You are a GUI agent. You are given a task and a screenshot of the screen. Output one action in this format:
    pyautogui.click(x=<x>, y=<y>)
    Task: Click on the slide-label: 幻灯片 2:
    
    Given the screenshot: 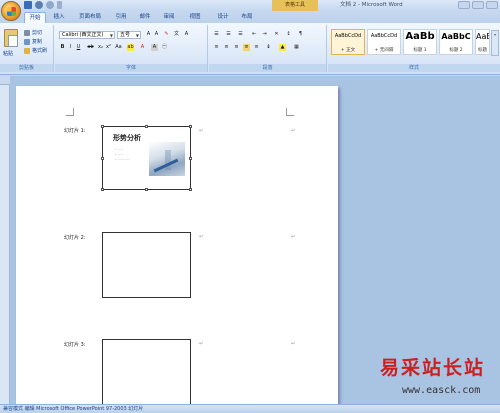 What is the action you would take?
    pyautogui.click(x=75, y=238)
    